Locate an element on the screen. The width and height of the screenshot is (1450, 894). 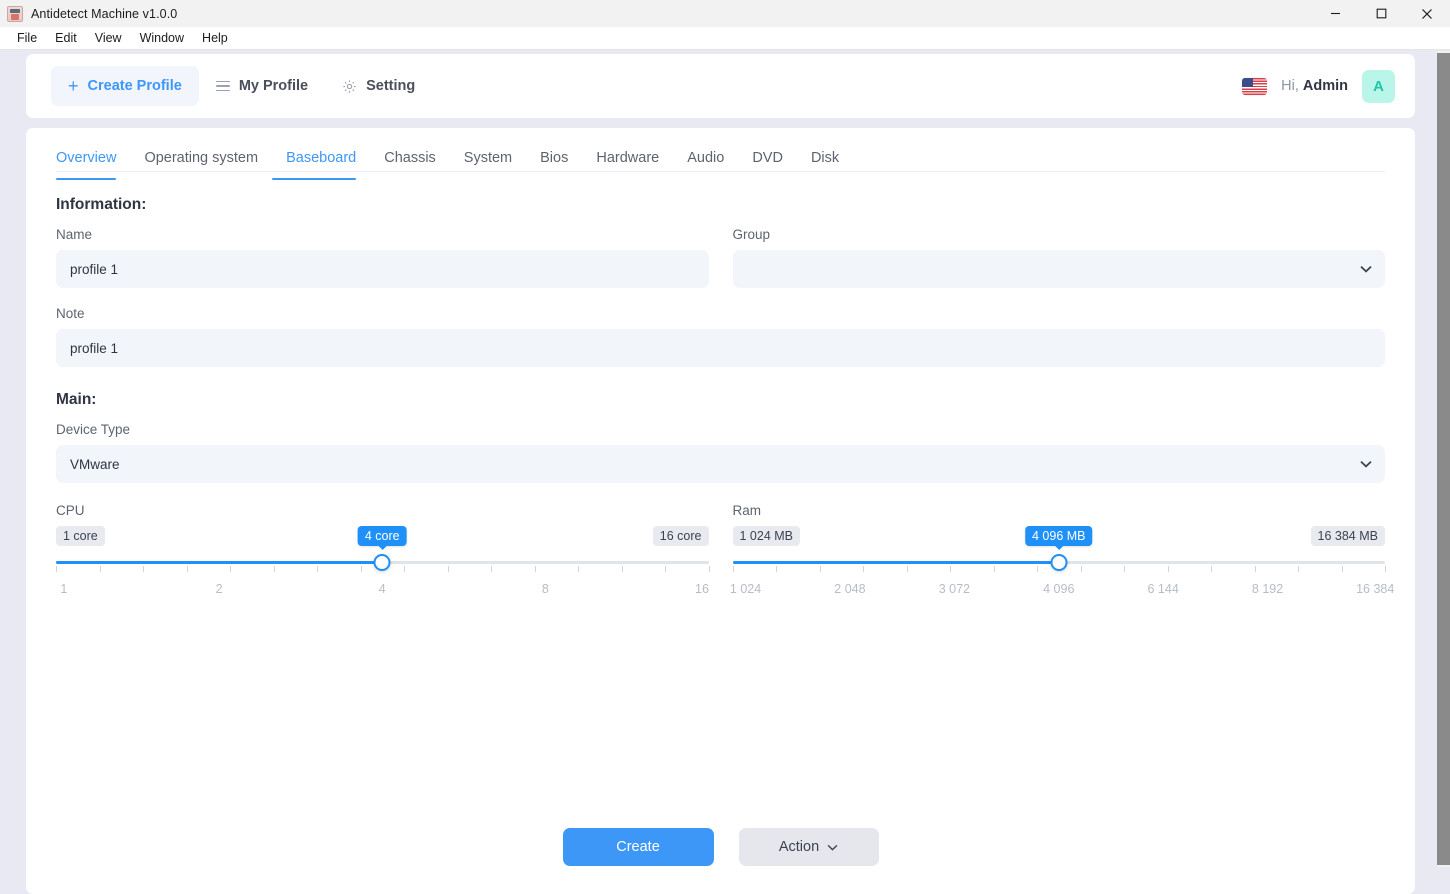
ram-max-badge: 16 384 MB is located at coordinates (1347, 536).